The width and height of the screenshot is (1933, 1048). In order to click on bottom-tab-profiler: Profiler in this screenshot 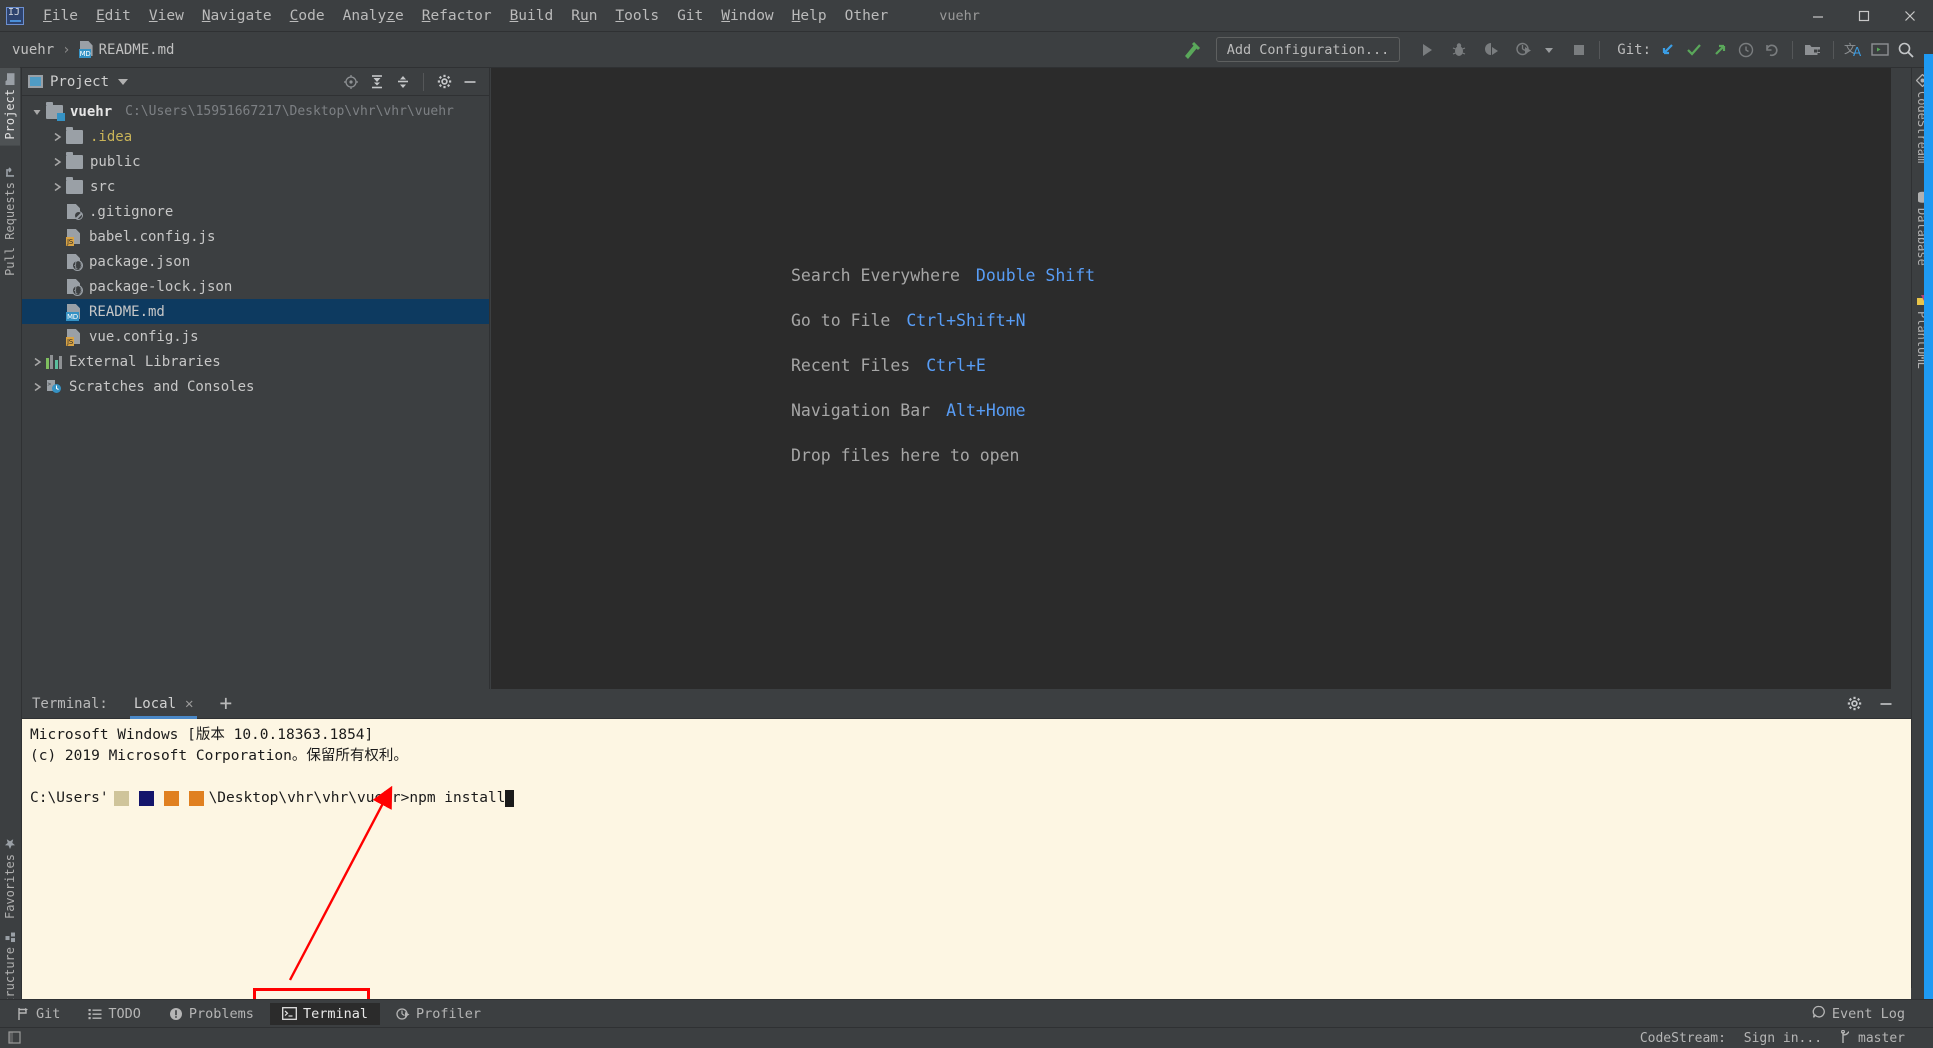, I will do `click(438, 1014)`.